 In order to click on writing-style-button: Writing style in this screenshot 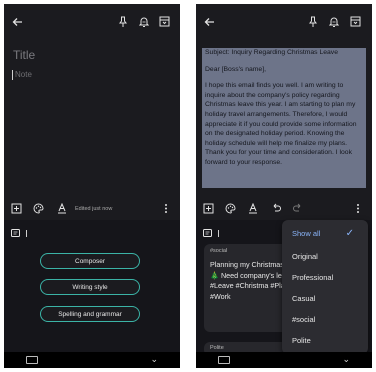, I will do `click(90, 287)`.